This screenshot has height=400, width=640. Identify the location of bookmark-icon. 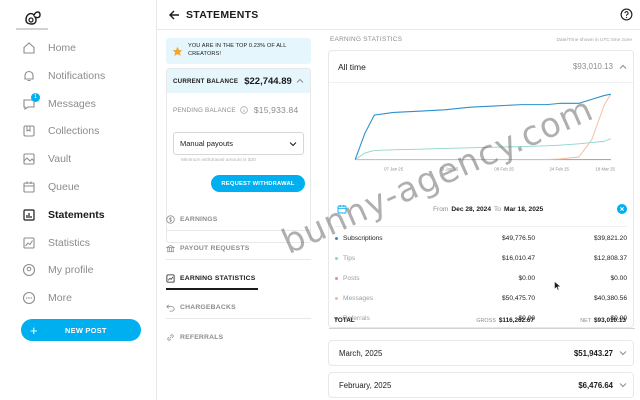
(29, 131).